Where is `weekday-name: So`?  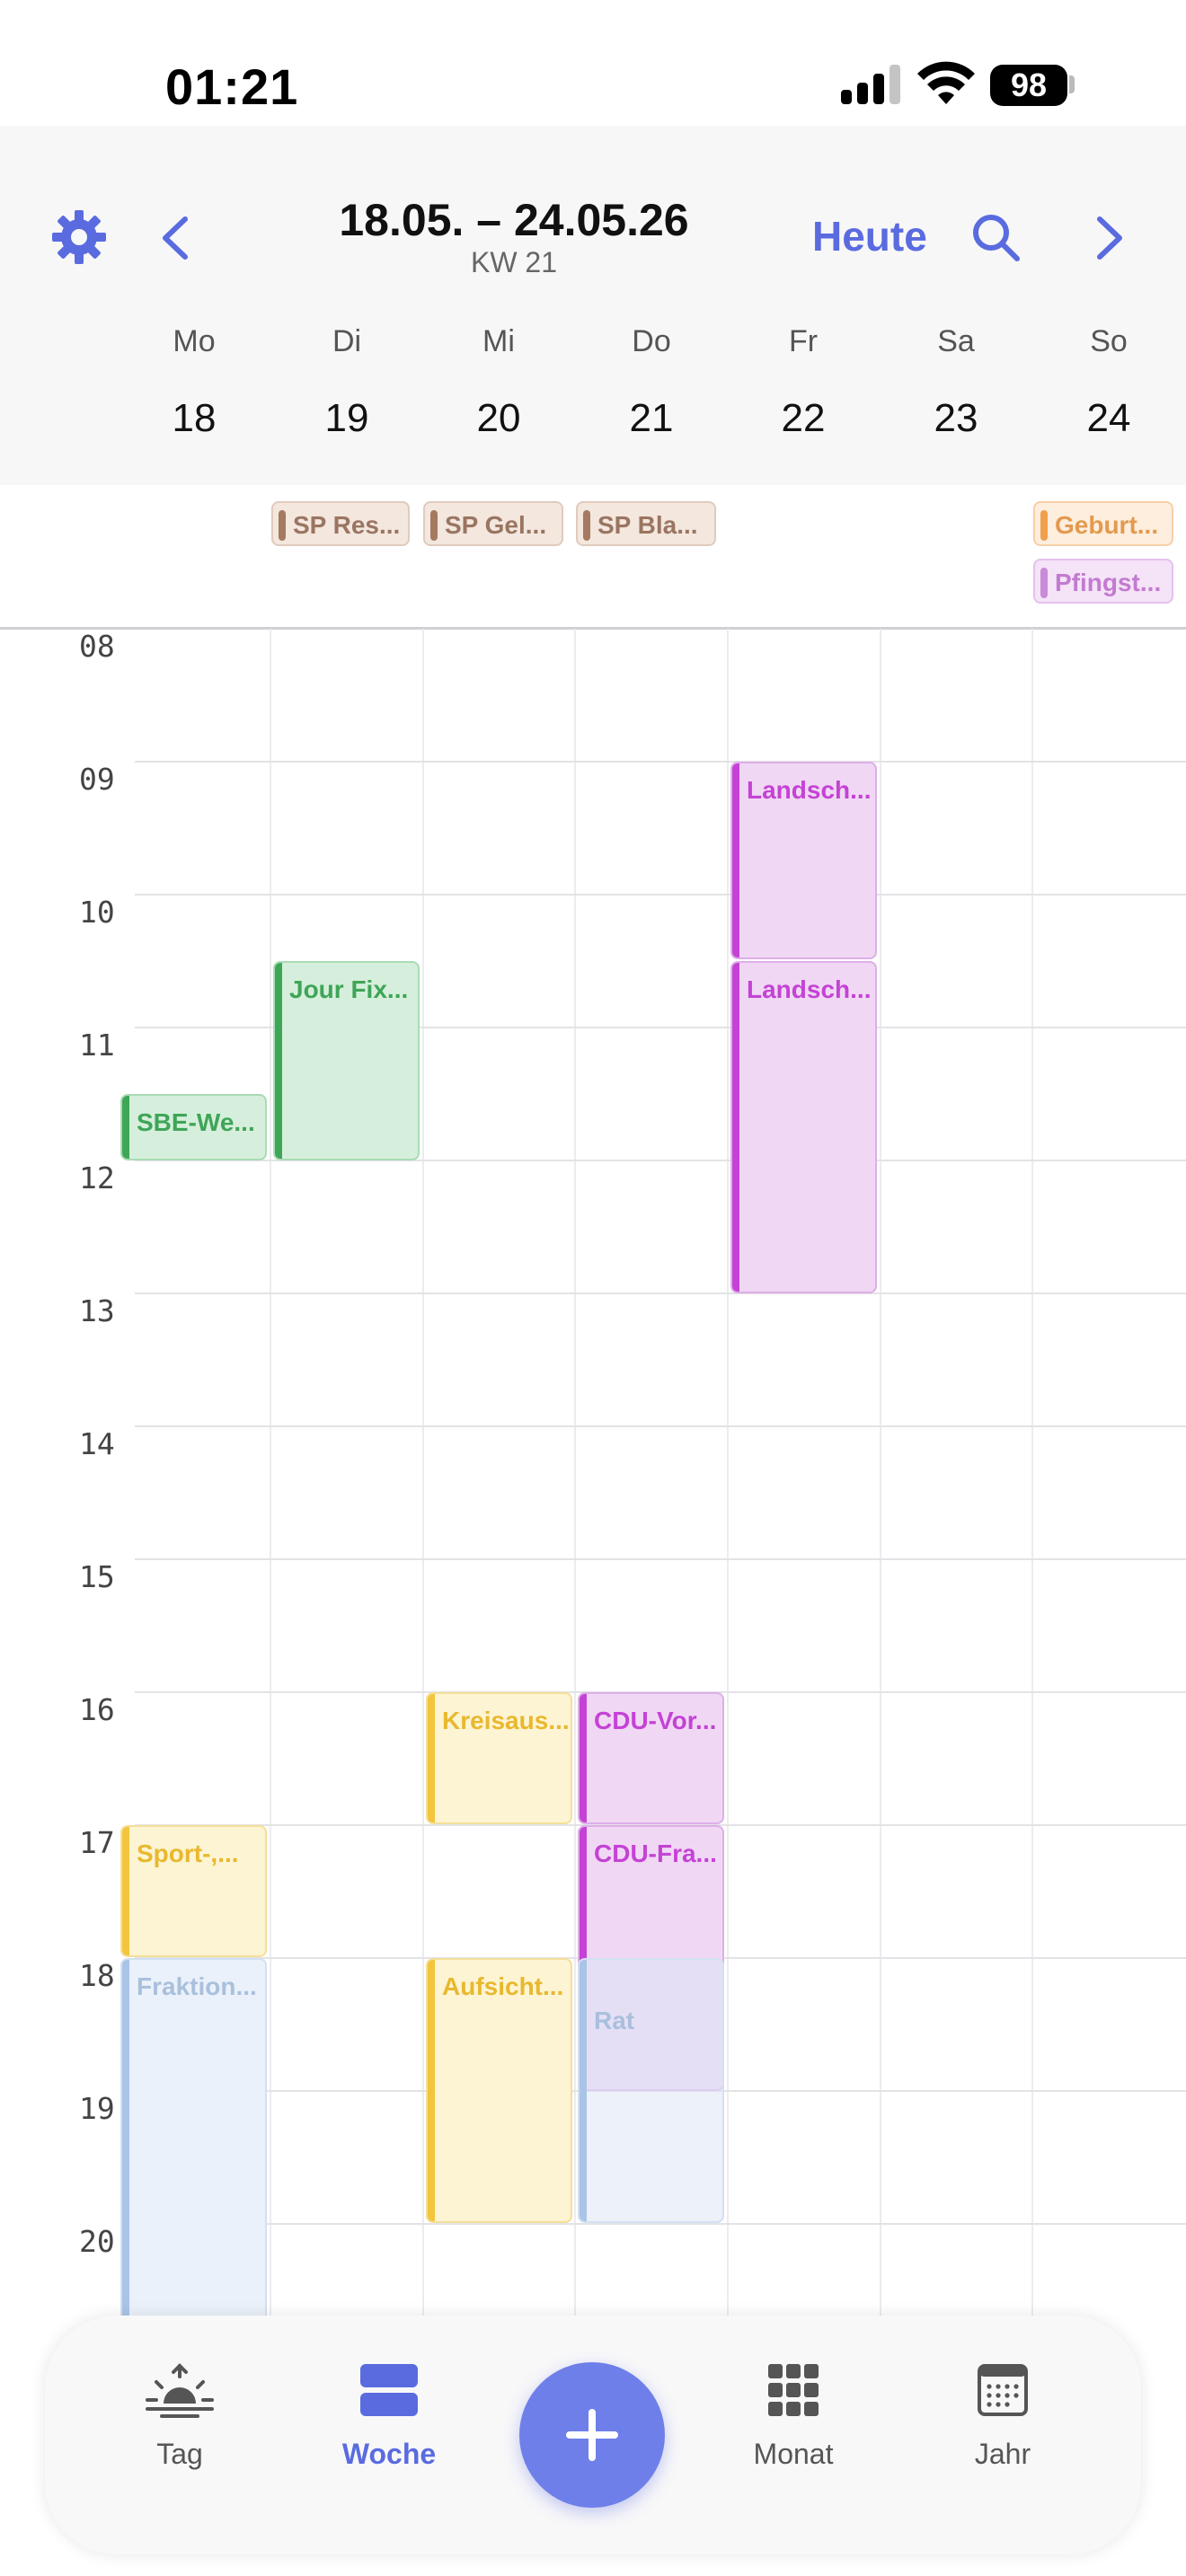
weekday-name: So is located at coordinates (1109, 341).